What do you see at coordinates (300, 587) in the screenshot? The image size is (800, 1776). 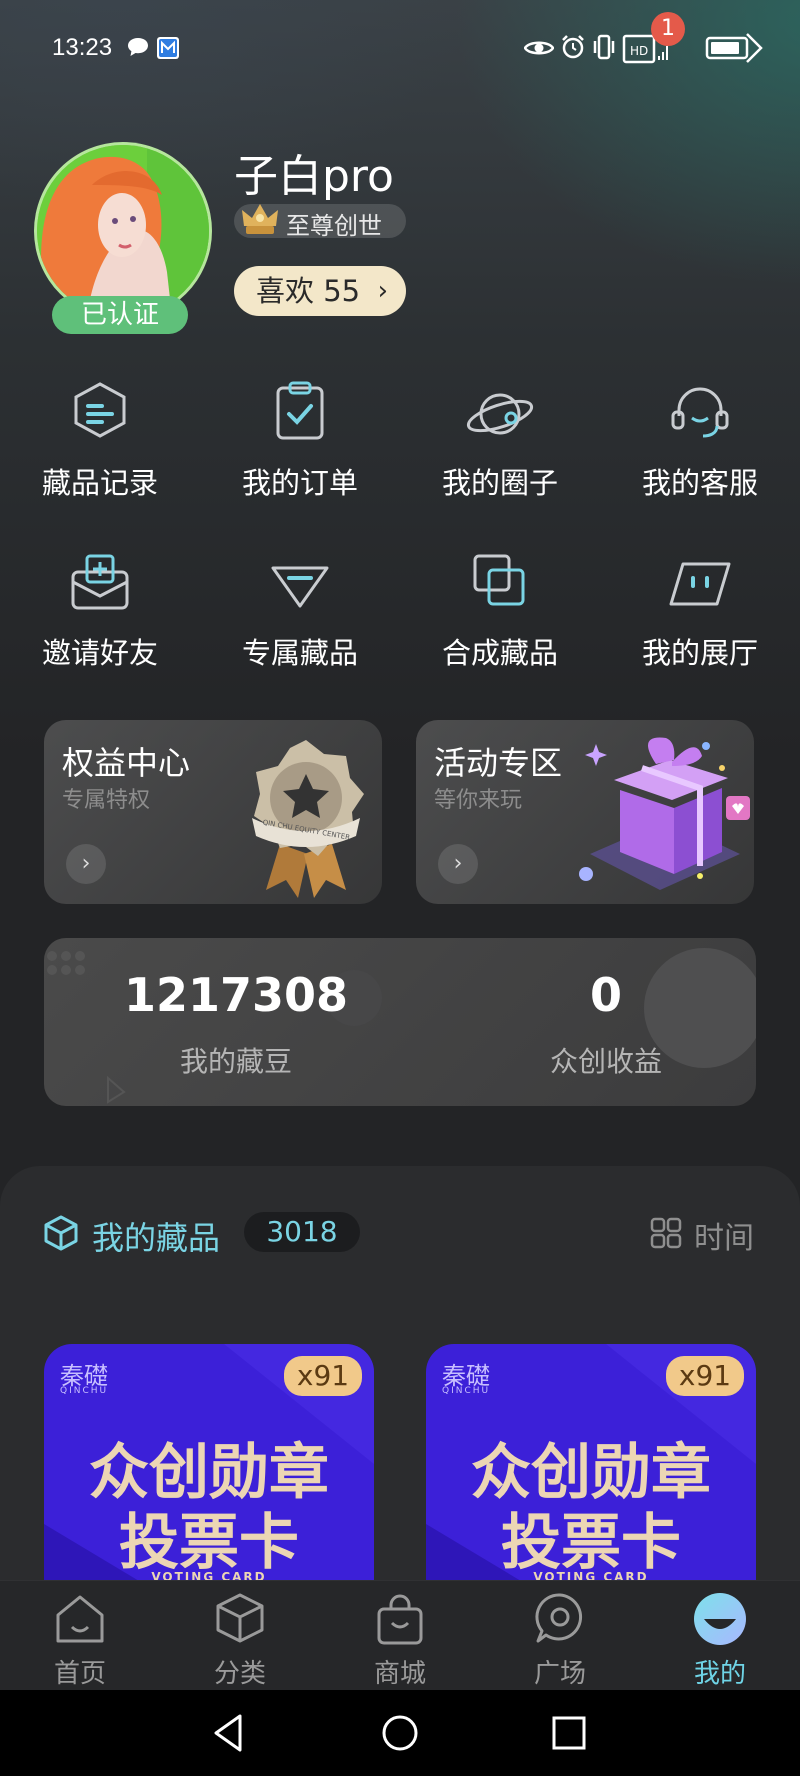 I see `diamond-icon` at bounding box center [300, 587].